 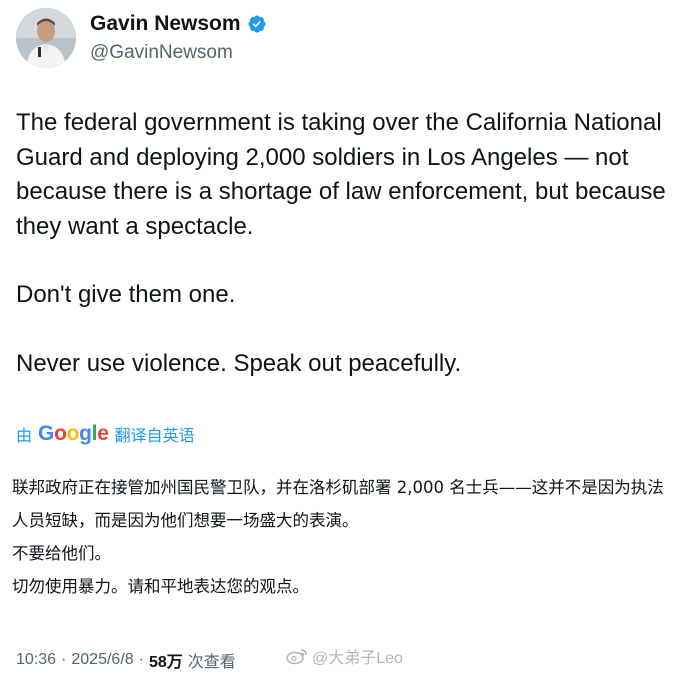 I want to click on author-name-row: Gavin Newsom, so click(x=178, y=24).